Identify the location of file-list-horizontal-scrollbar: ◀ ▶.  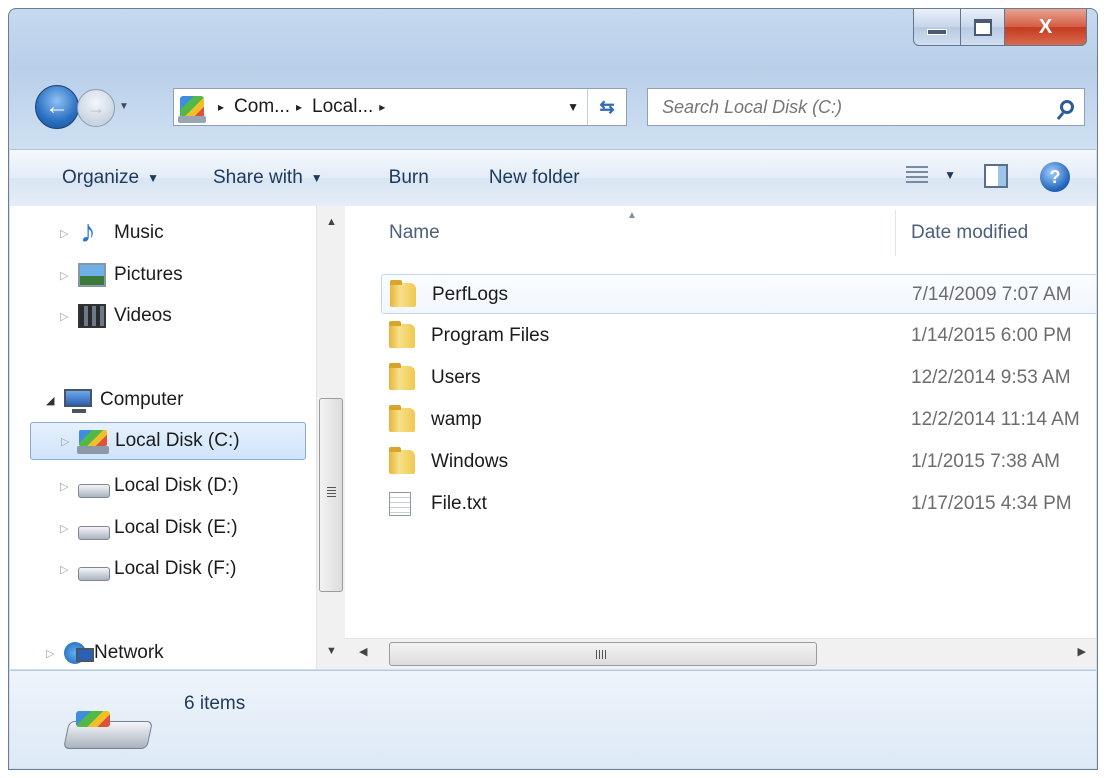
(720, 653).